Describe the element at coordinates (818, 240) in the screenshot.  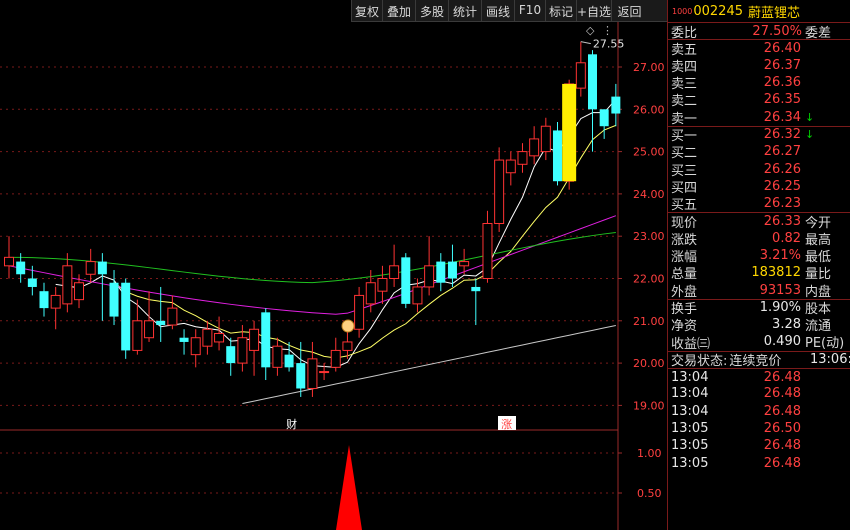
I see `stat-right-label: 最高` at that location.